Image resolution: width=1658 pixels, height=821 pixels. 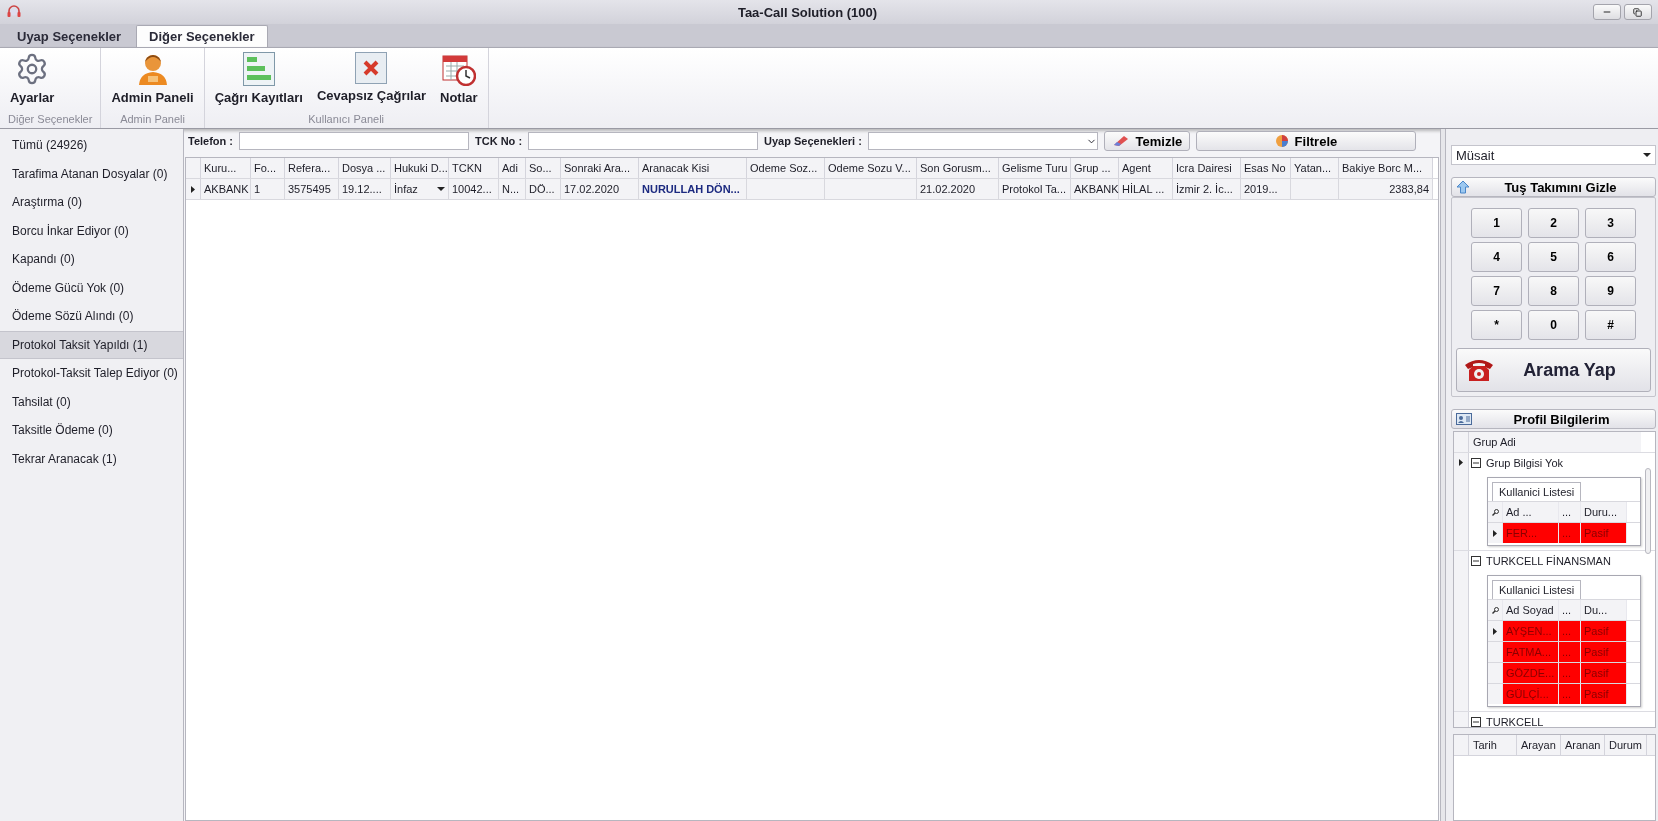 I want to click on ribbon-tab: Uyap Seçenekler, so click(x=69, y=36).